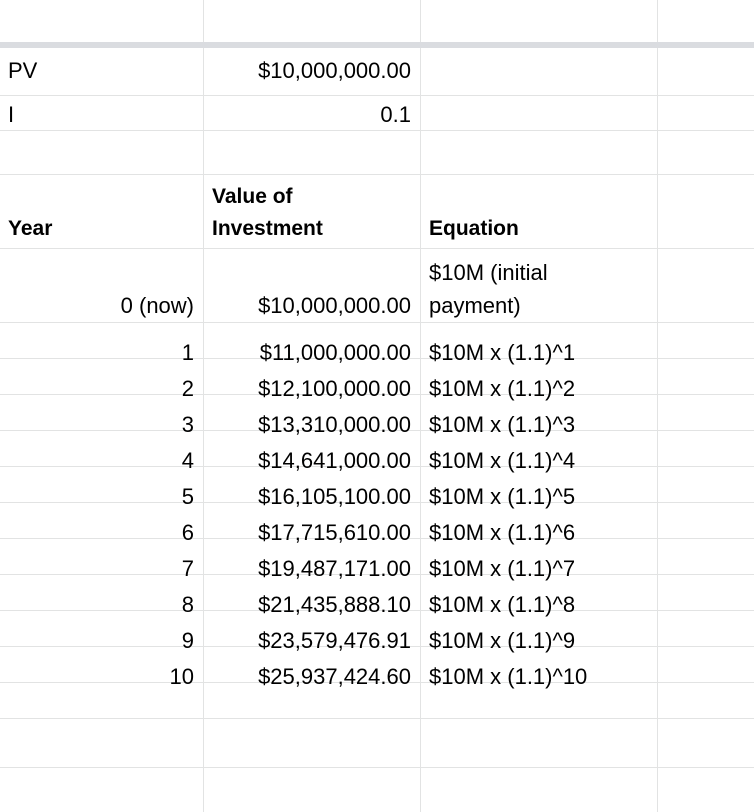 The image size is (754, 812). What do you see at coordinates (539, 306) in the screenshot?
I see `equation-cell-line2: payment)` at bounding box center [539, 306].